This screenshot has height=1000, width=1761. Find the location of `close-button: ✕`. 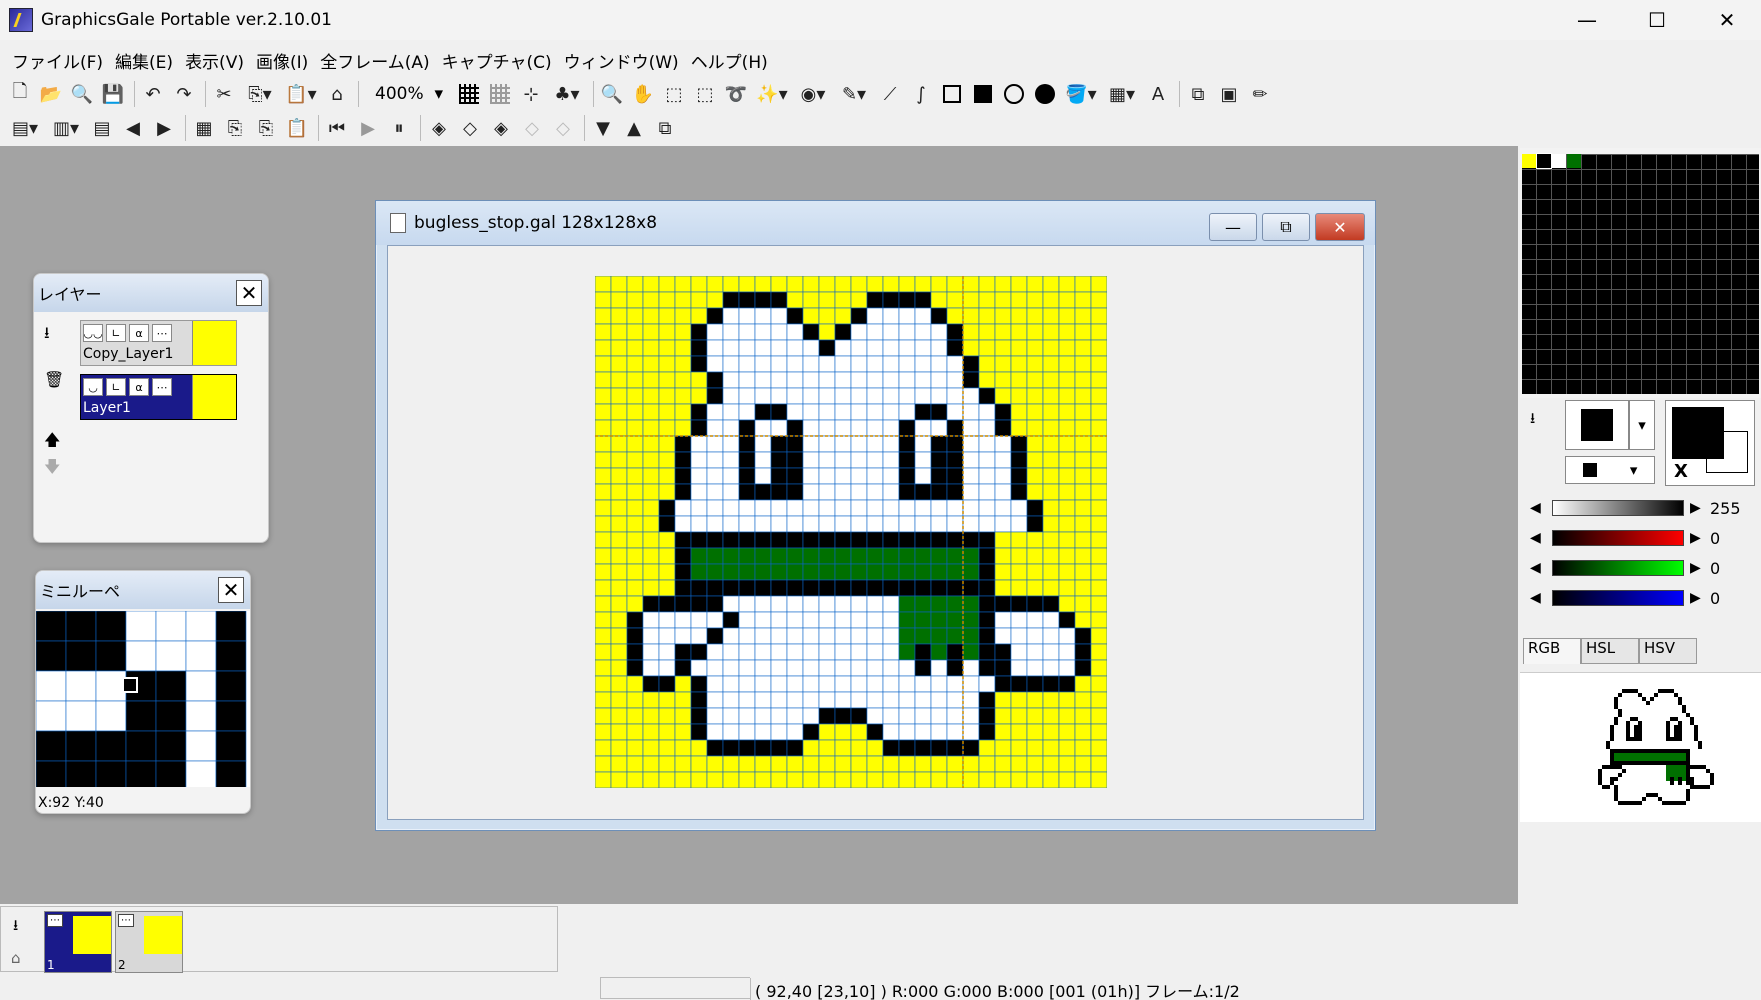

close-button: ✕ is located at coordinates (1726, 20).